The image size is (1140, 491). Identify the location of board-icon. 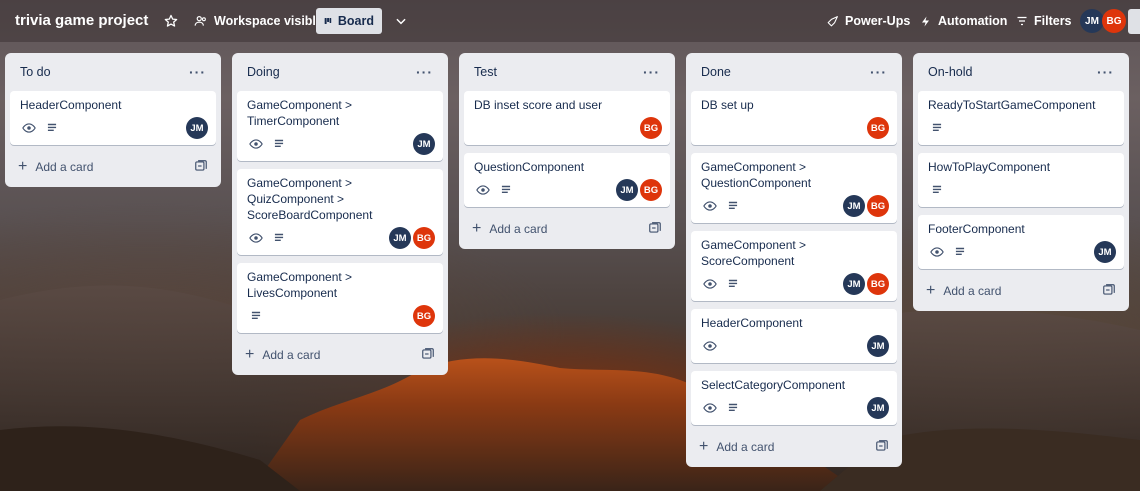
(328, 21).